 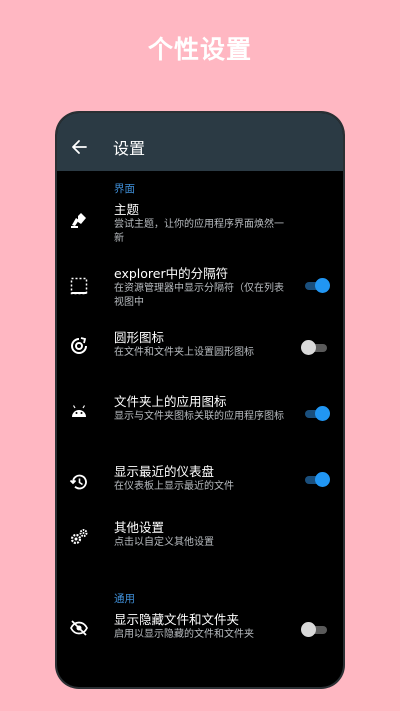 What do you see at coordinates (315, 629) in the screenshot?
I see `show-hidden-toggle` at bounding box center [315, 629].